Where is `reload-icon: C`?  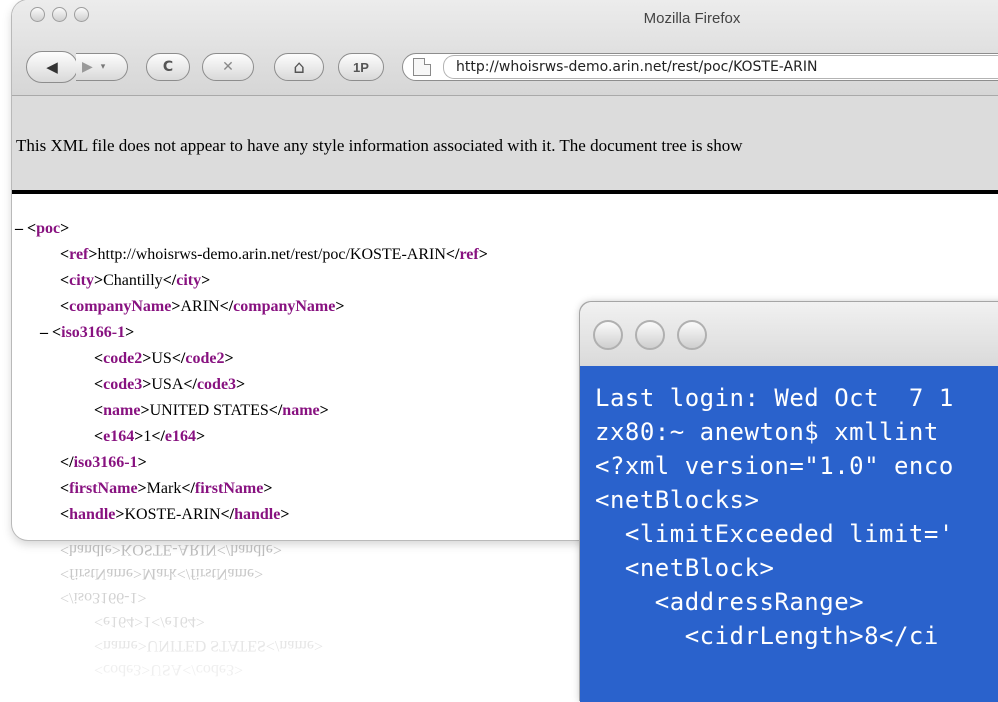
reload-icon: C is located at coordinates (168, 67).